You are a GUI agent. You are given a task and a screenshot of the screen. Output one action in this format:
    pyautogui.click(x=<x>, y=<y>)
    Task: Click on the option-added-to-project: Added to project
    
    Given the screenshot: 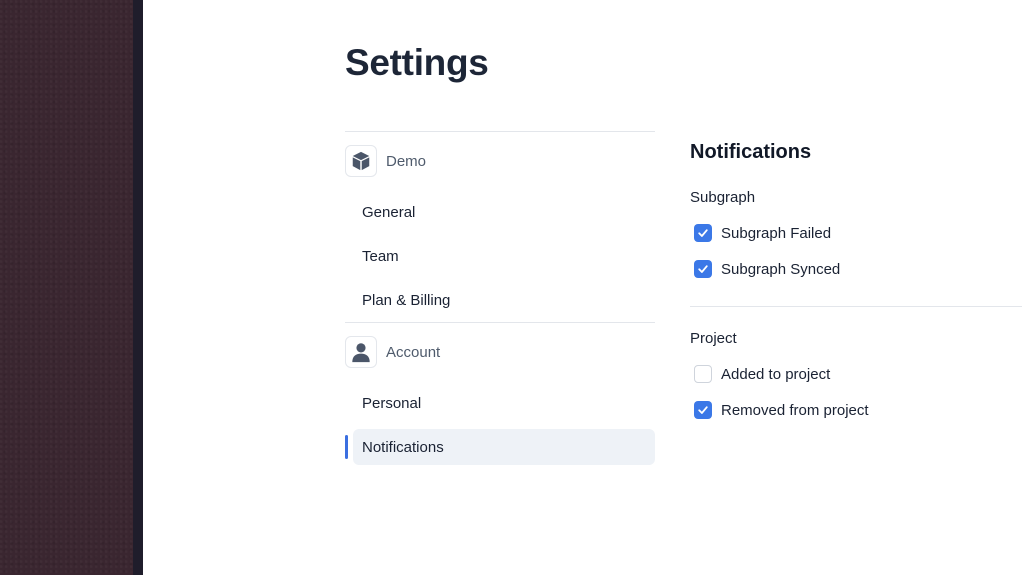 What is the action you would take?
    pyautogui.click(x=856, y=374)
    